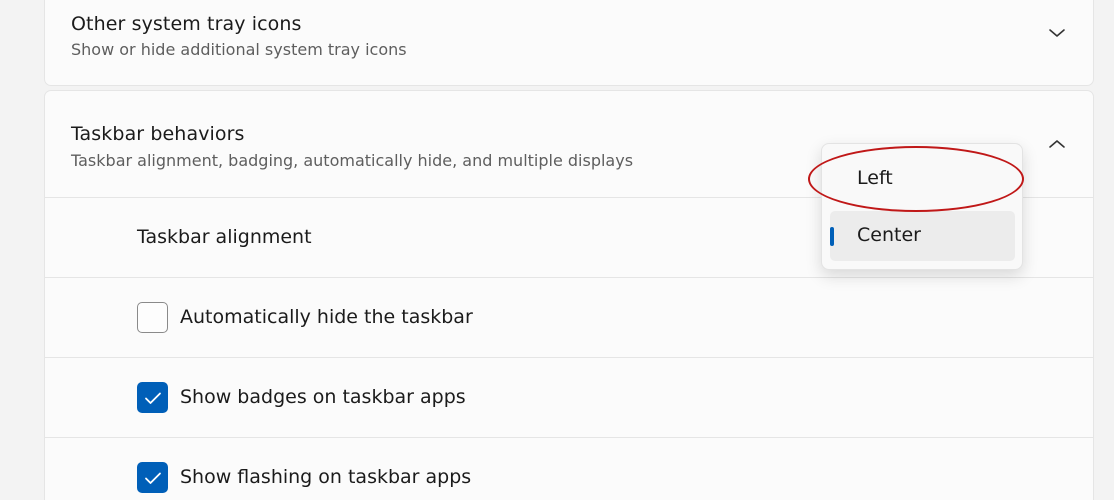 The image size is (1114, 500). I want to click on selected-indicator, so click(832, 236).